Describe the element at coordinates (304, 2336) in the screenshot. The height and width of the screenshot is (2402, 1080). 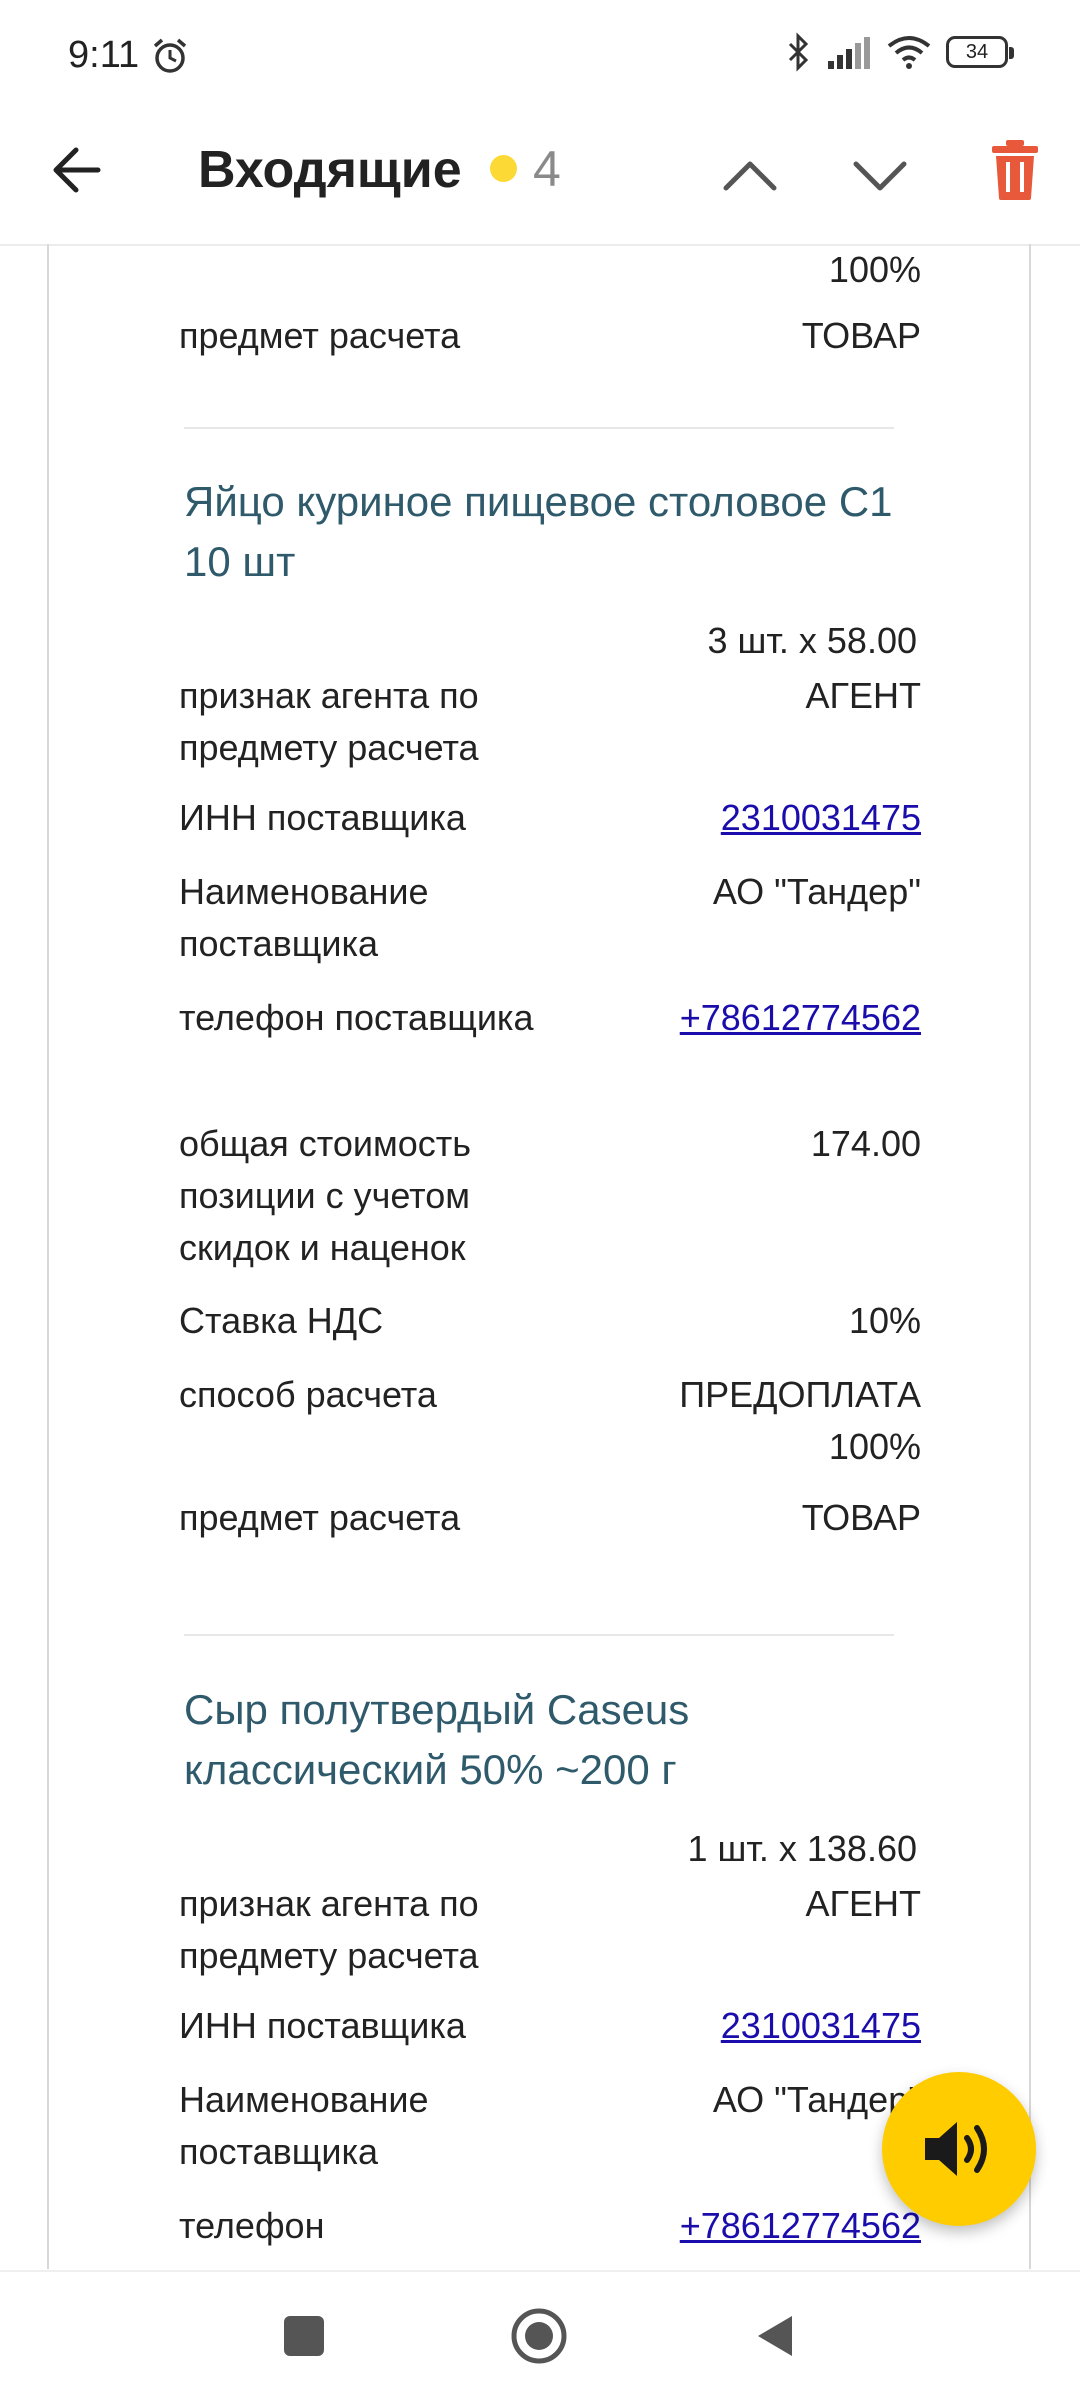
I see `square-nav-icon` at that location.